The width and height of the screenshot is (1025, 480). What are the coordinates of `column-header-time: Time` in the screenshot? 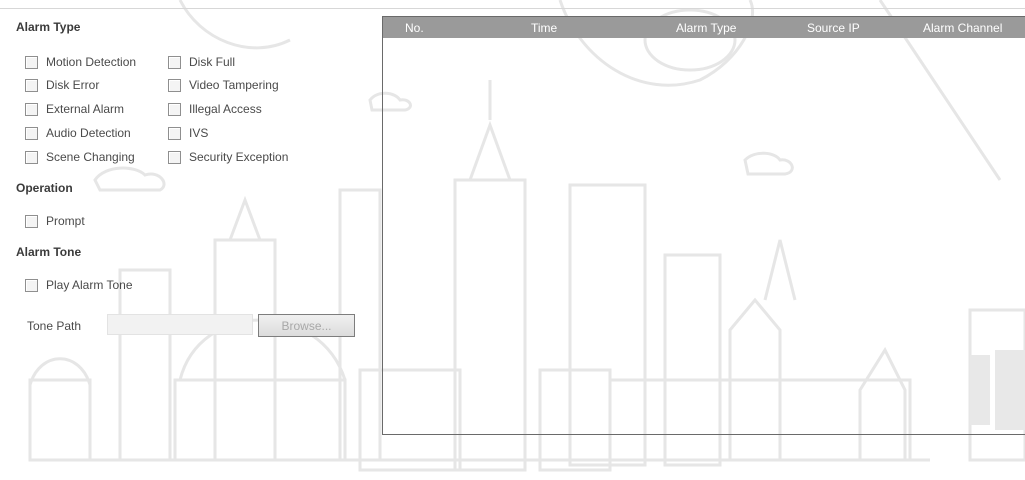 It's located at (544, 28).